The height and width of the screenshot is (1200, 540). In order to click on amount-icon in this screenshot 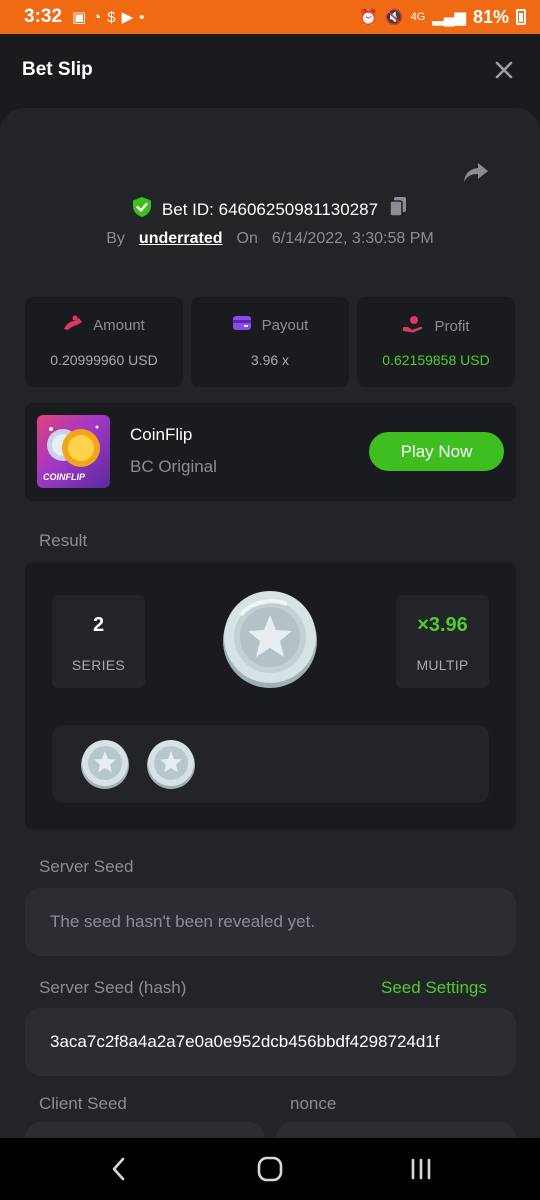, I will do `click(73, 325)`.